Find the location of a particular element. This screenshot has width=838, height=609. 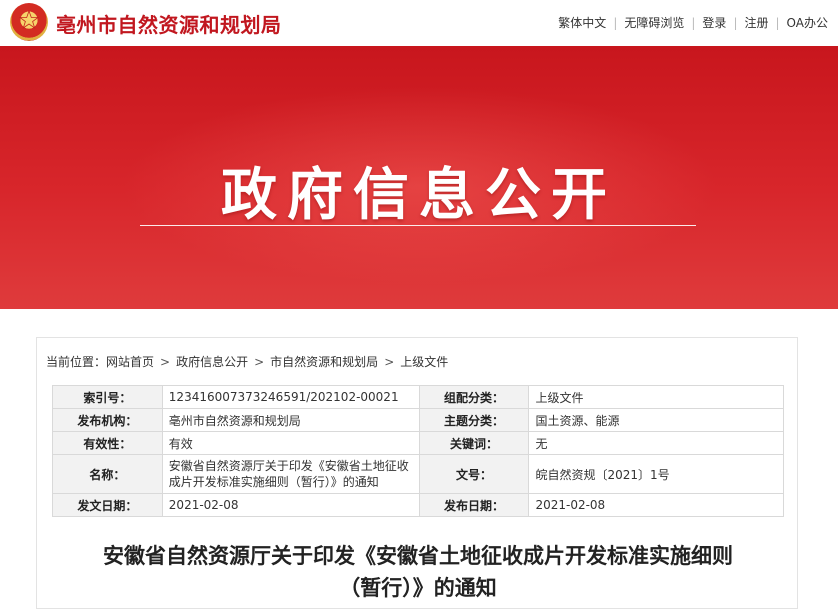

breadcrumb-gov-info: 政府信息公开 is located at coordinates (212, 361).